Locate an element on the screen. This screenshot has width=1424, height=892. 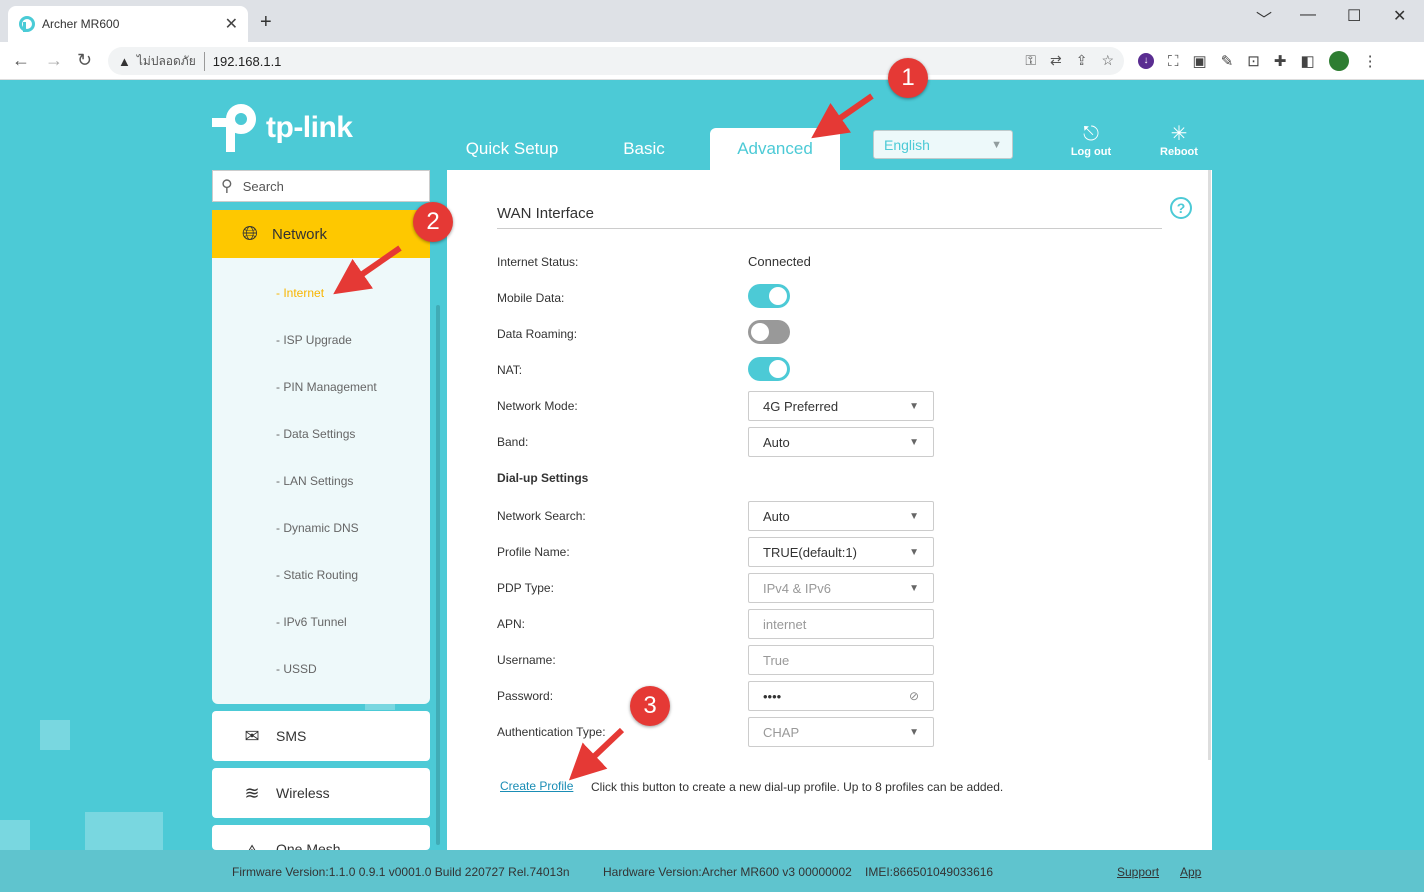
side-panel-icon: ◧ is located at coordinates (1307, 61).